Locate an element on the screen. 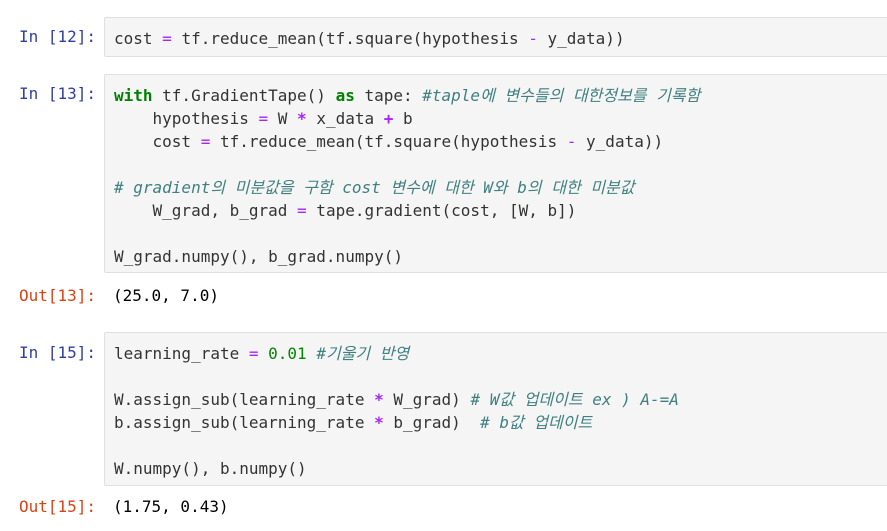 The height and width of the screenshot is (531, 887). output-result: (25.0, 7.0) is located at coordinates (166, 295).